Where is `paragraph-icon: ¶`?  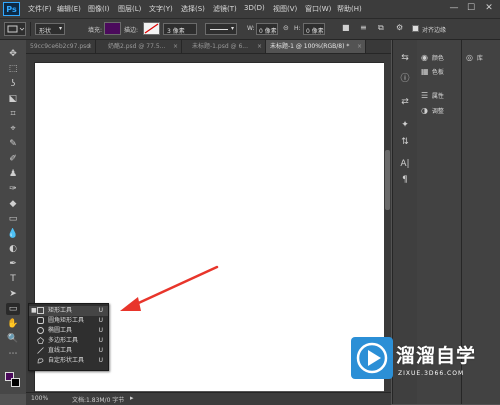 paragraph-icon: ¶ is located at coordinates (405, 180).